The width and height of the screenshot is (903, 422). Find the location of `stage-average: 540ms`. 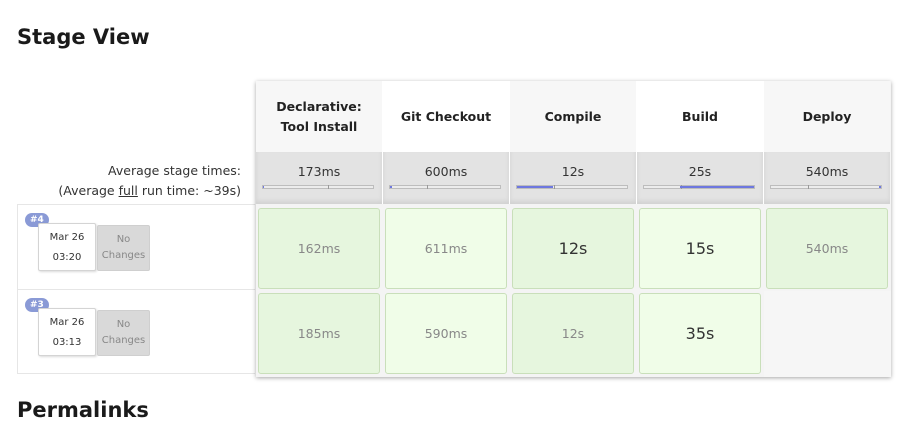

stage-average: 540ms is located at coordinates (827, 178).